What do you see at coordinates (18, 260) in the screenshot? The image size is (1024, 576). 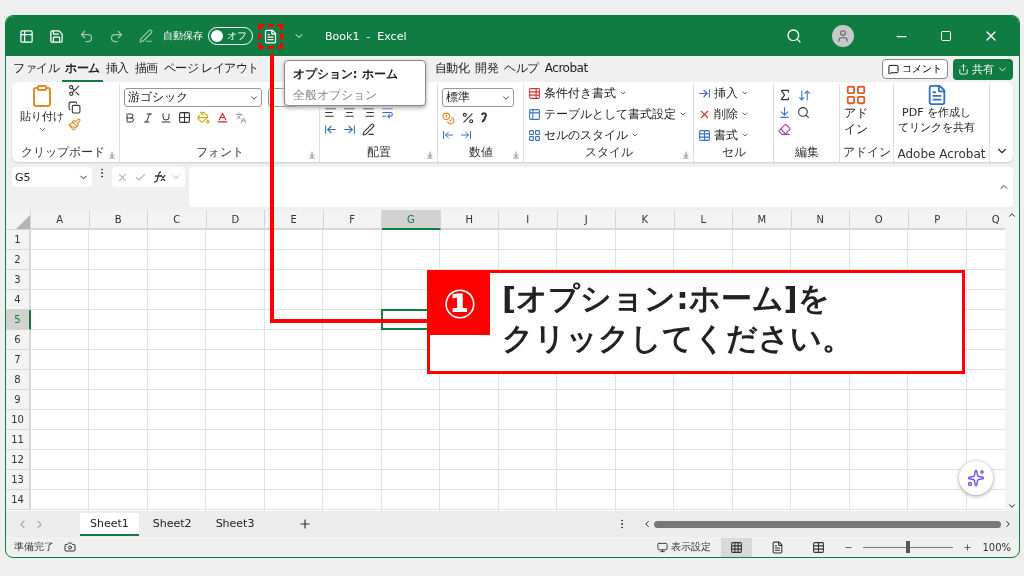 I see `row-header: 2` at bounding box center [18, 260].